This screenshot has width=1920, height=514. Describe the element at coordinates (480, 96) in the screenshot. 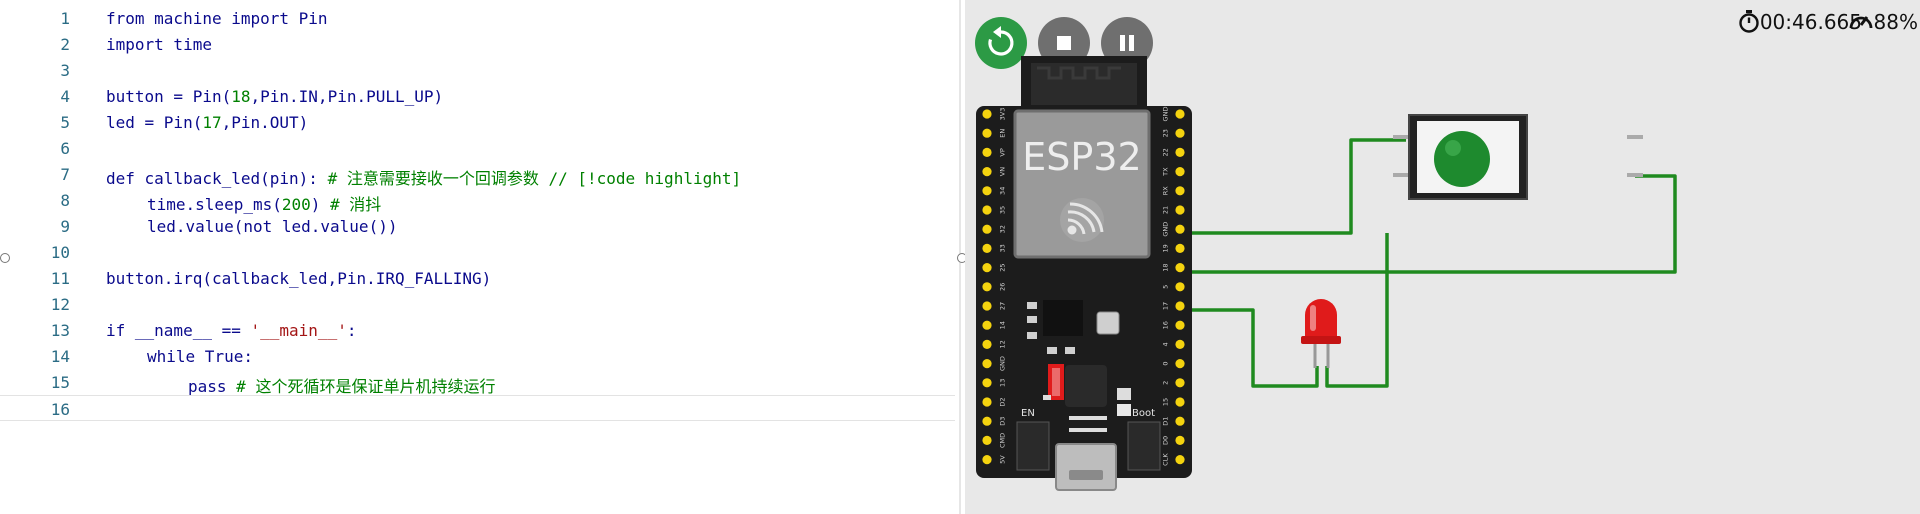

I see `code-line: 4 button = Pin(18,Pin.IN,Pin.PULL_UP)` at that location.